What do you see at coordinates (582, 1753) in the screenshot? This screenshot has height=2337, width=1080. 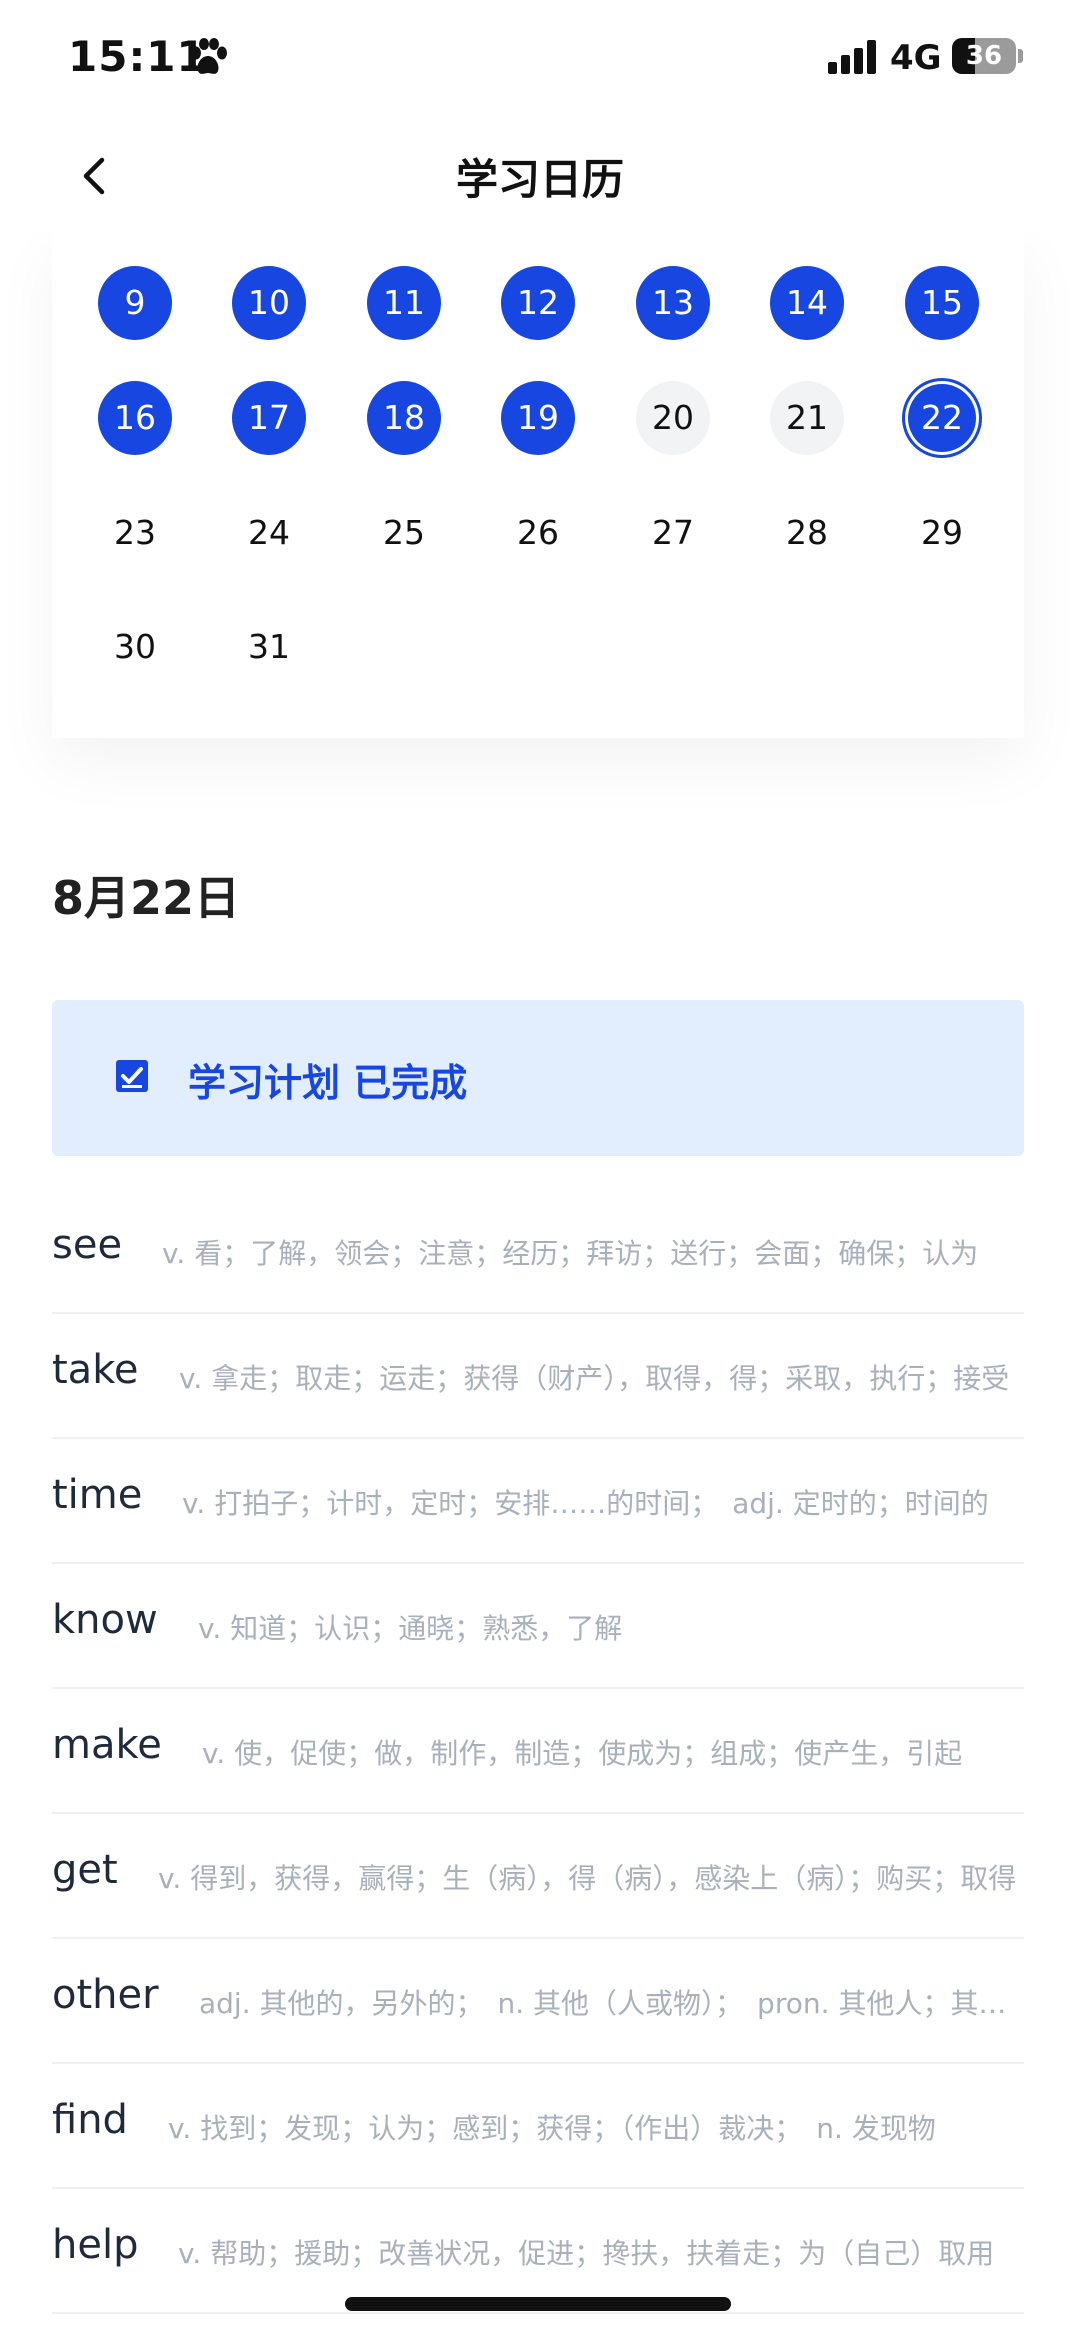 I see `word-meaning: v. 使，促使；做，制作，制造；使成为；组成；使产生，引起` at bounding box center [582, 1753].